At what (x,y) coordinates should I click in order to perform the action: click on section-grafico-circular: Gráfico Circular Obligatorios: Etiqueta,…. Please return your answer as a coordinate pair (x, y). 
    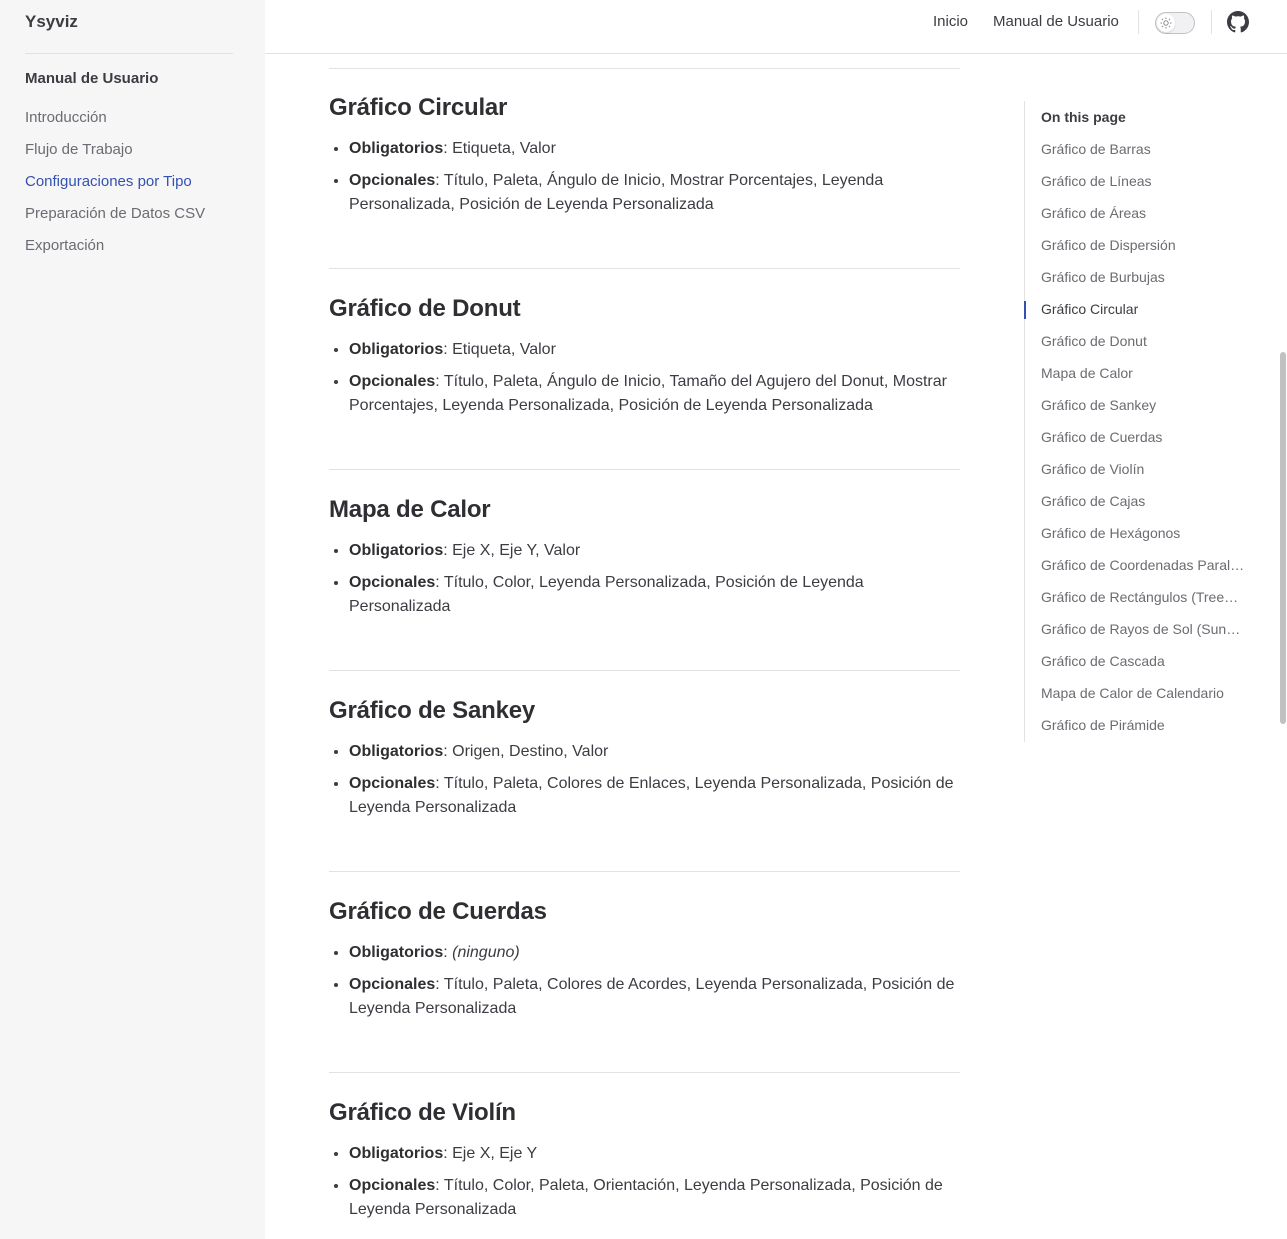
    Looking at the image, I should click on (644, 180).